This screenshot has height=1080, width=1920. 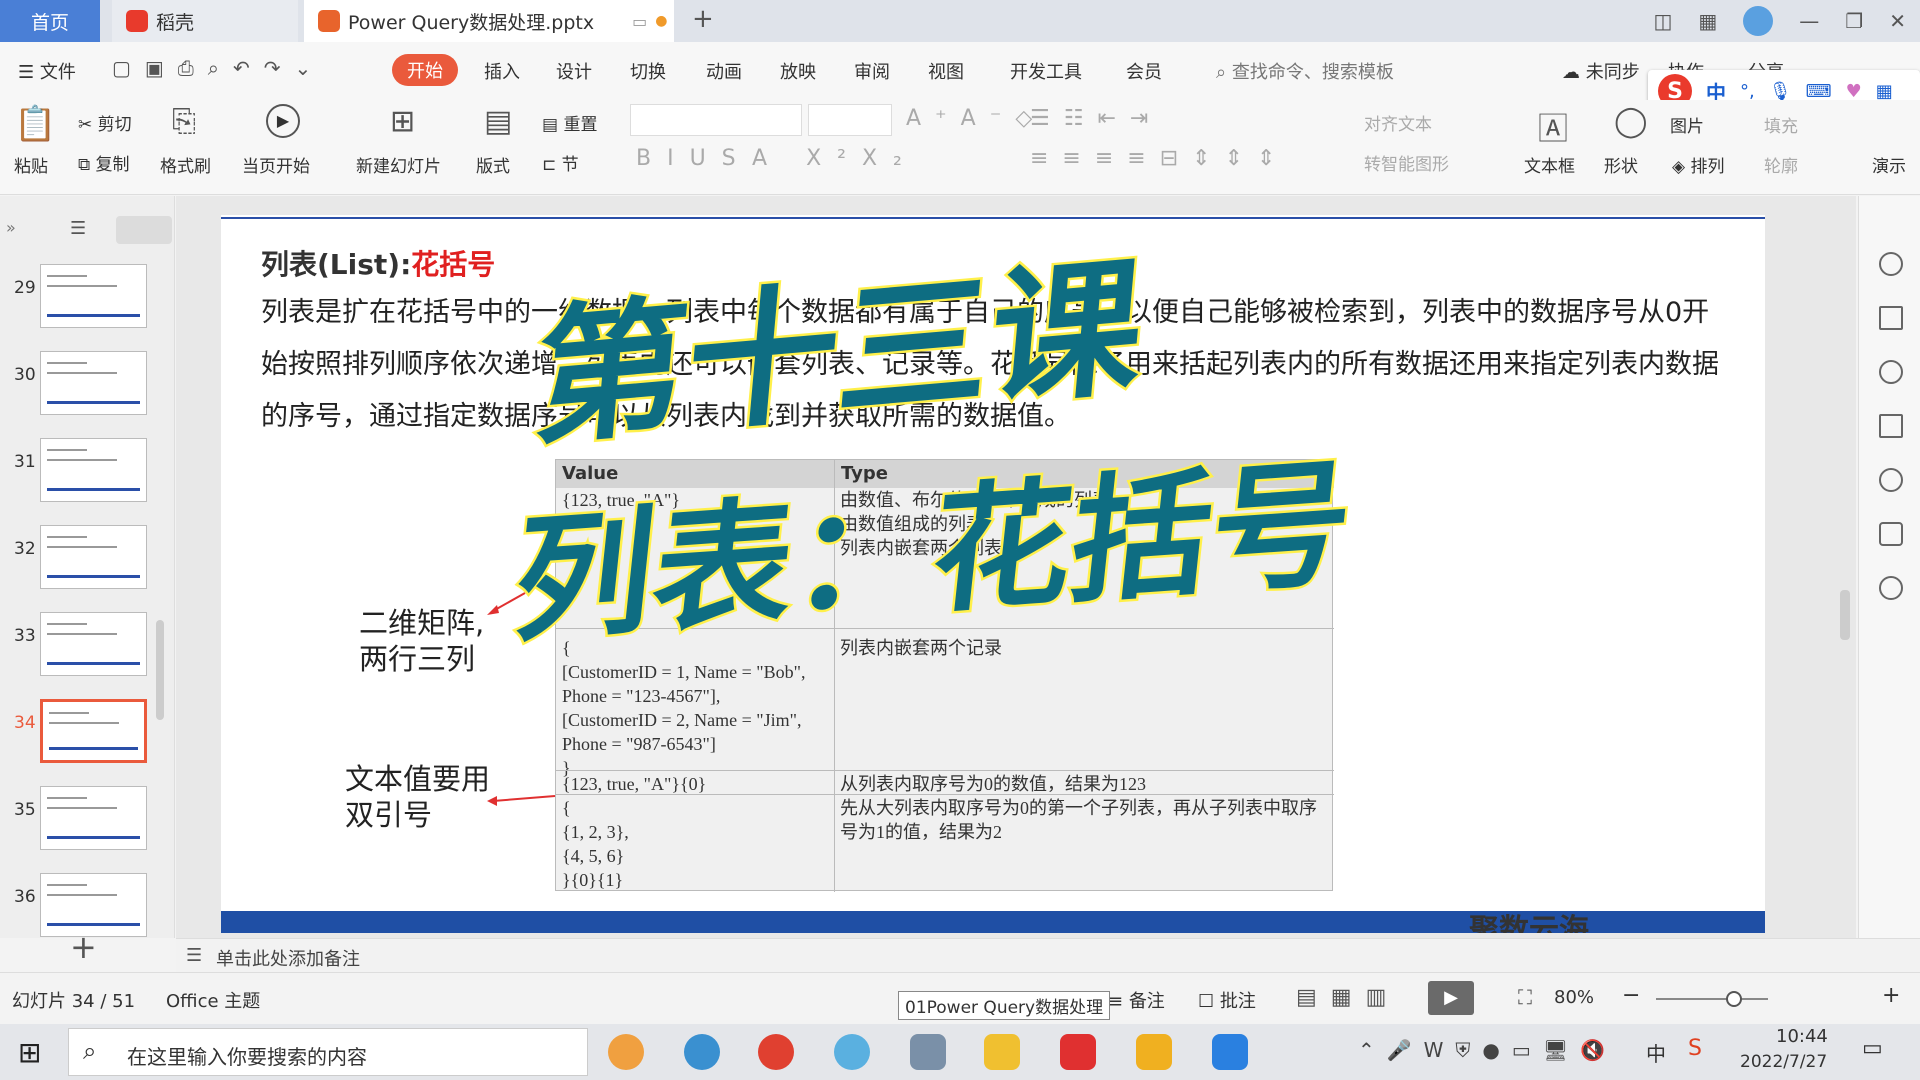 What do you see at coordinates (1154, 1052) in the screenshot?
I see `chart-app-icon` at bounding box center [1154, 1052].